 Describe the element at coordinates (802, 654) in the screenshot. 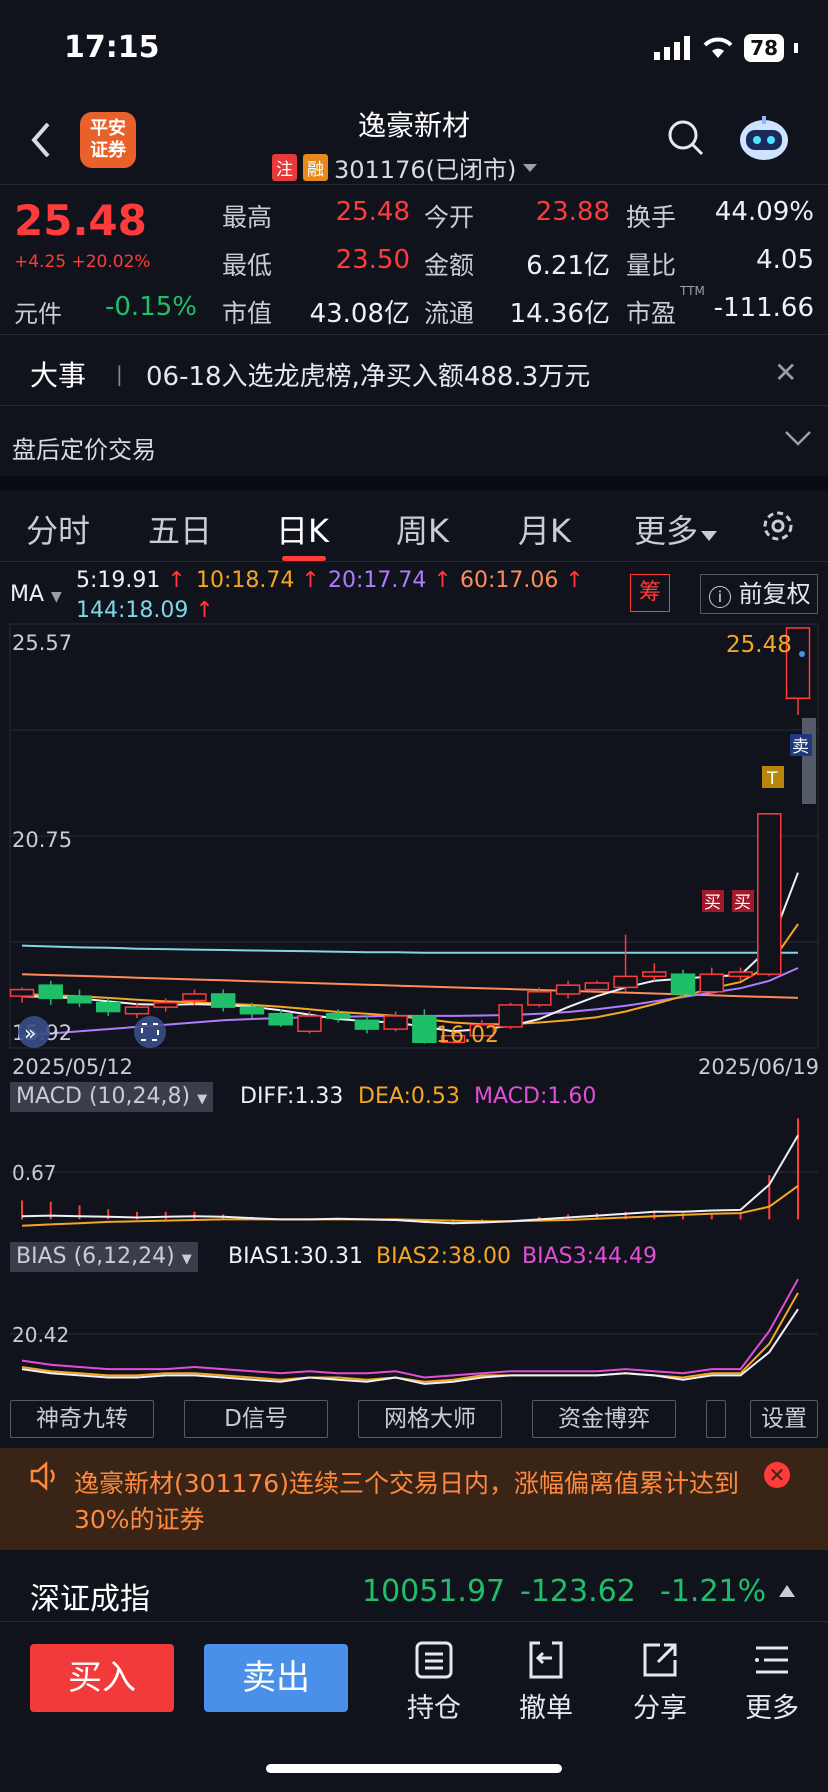

I see `latest-point-dot` at that location.